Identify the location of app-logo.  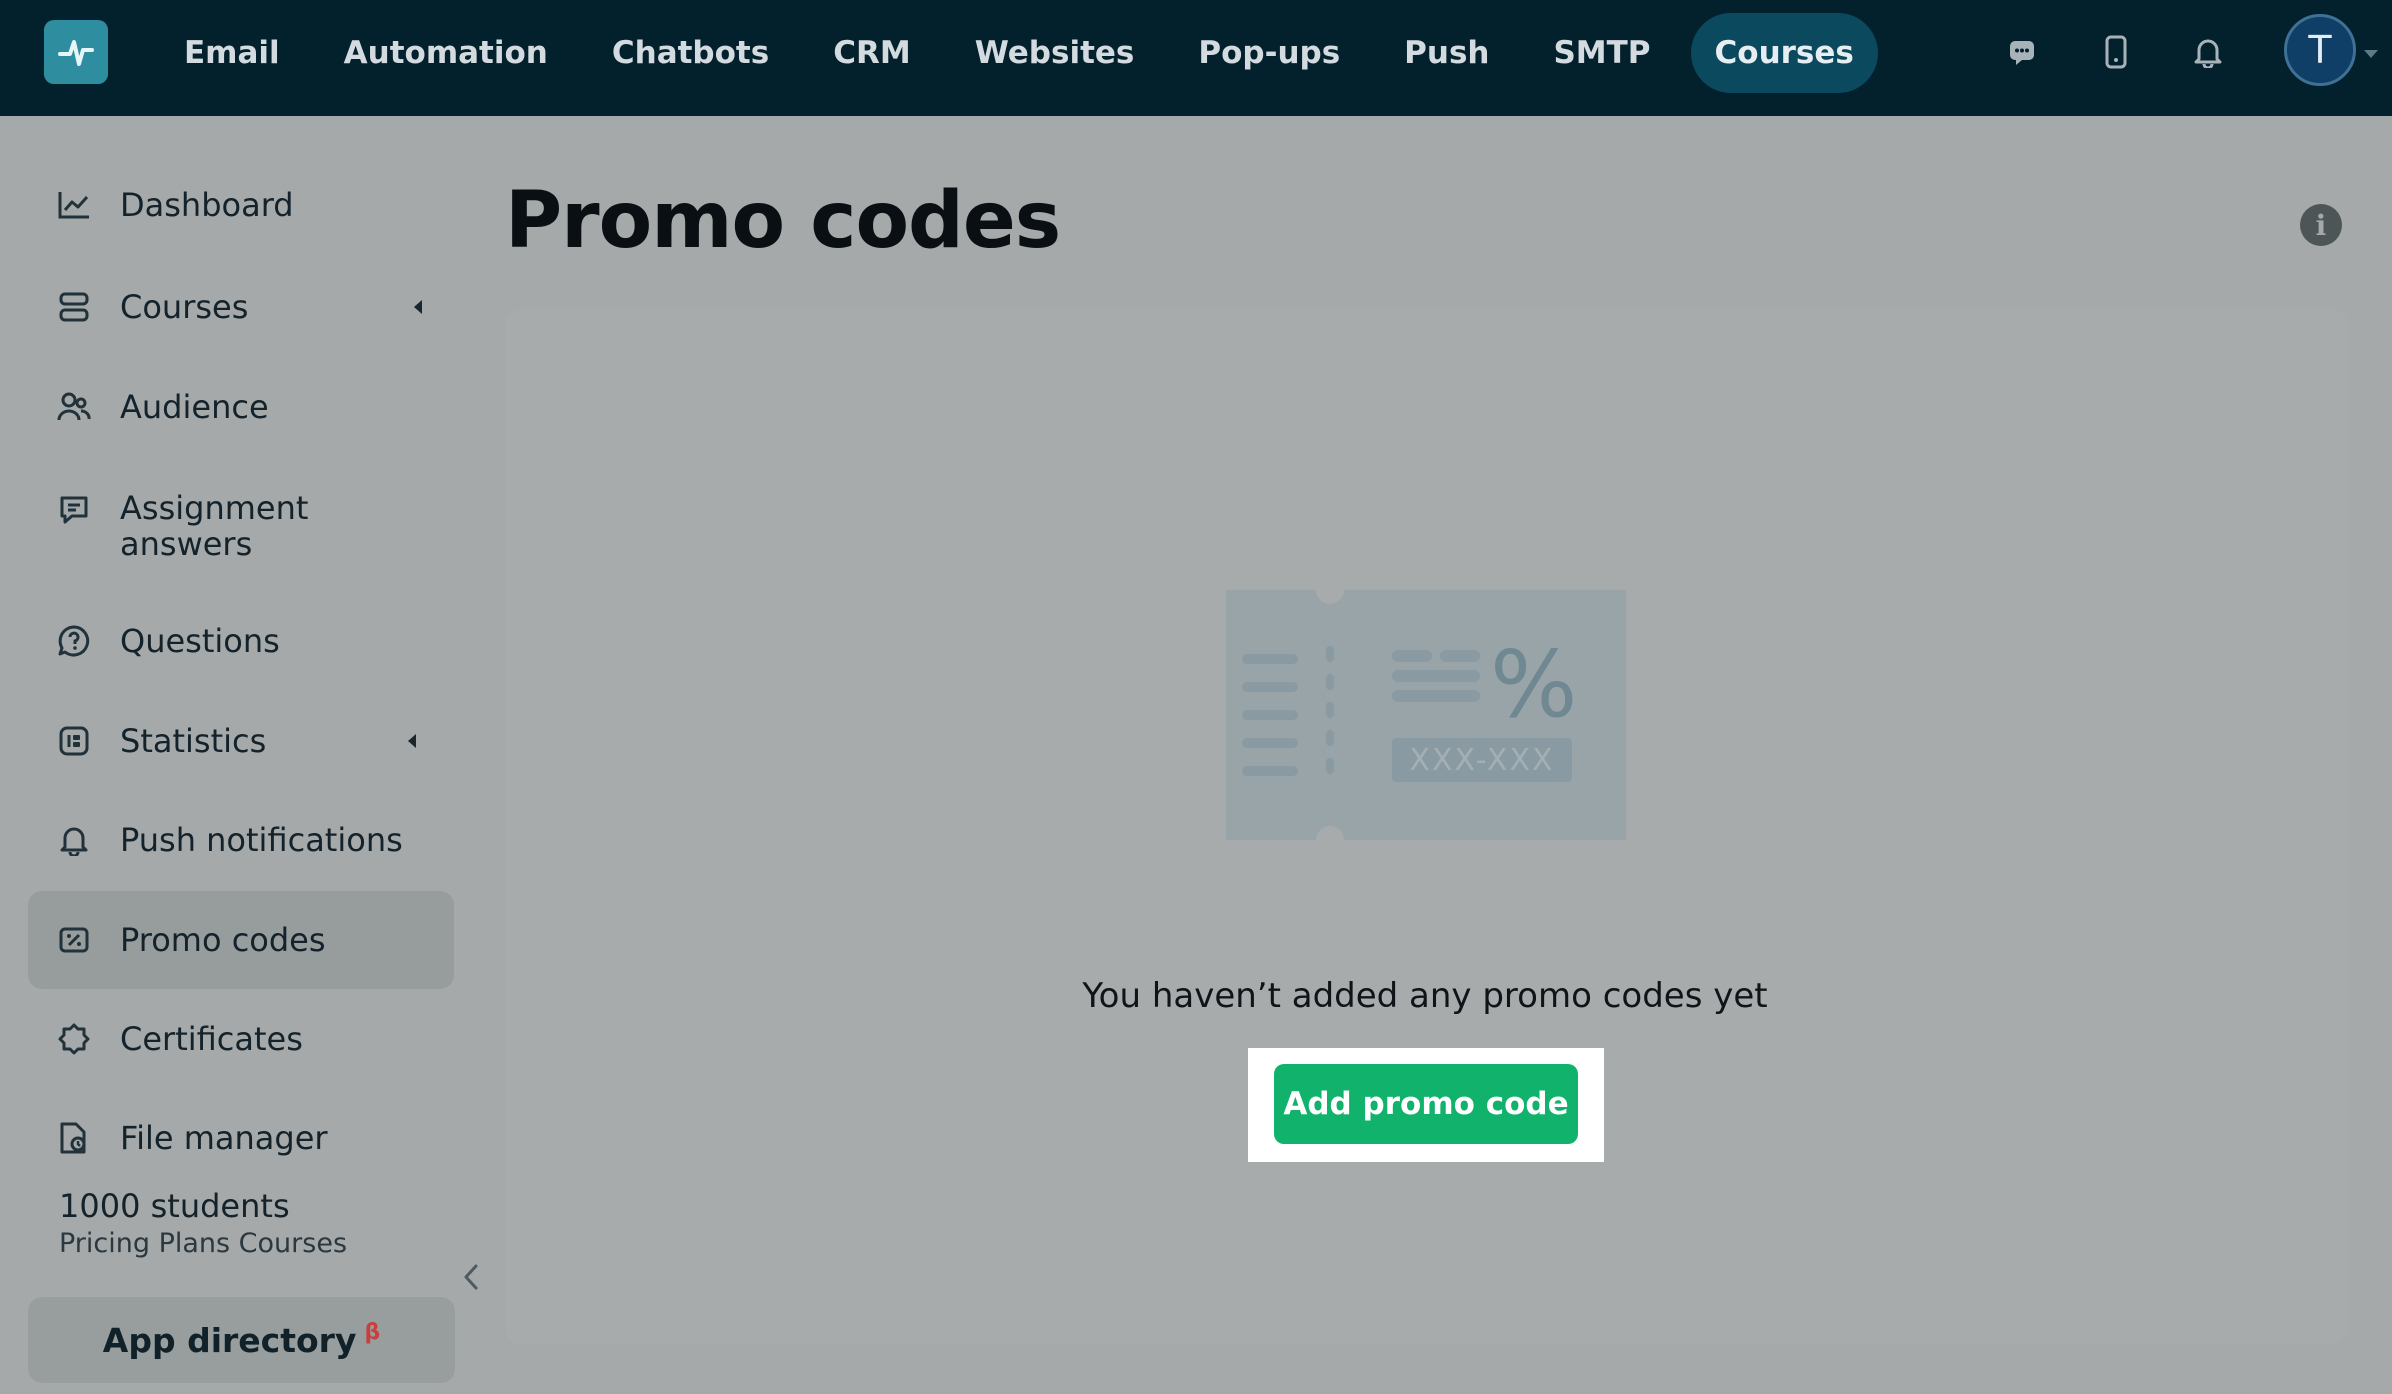
(76, 52).